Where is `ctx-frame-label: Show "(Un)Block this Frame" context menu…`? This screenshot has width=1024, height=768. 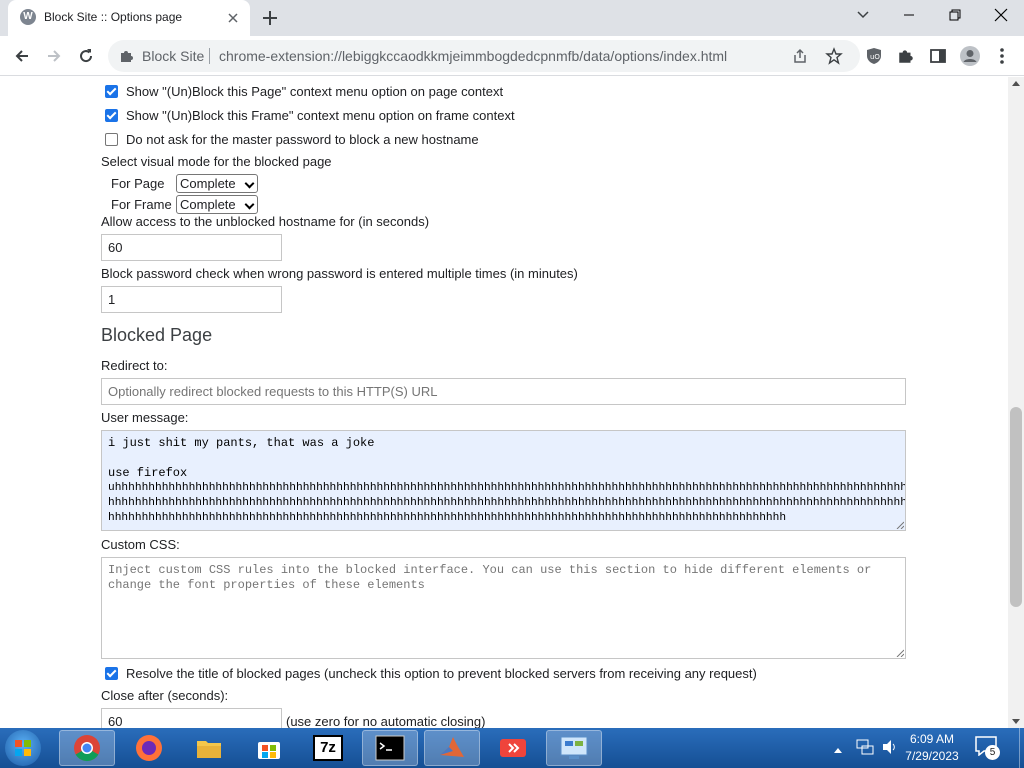 ctx-frame-label: Show "(Un)Block this Frame" context menu… is located at coordinates (320, 115).